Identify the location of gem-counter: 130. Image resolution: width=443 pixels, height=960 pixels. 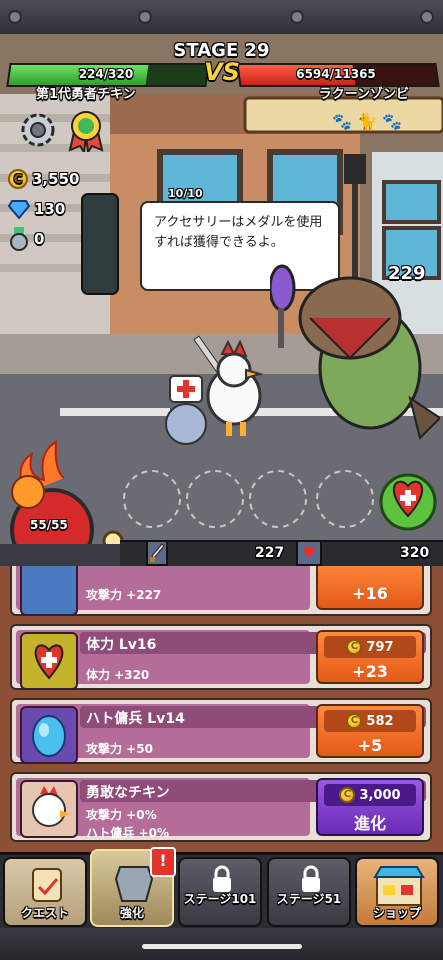
(36, 209).